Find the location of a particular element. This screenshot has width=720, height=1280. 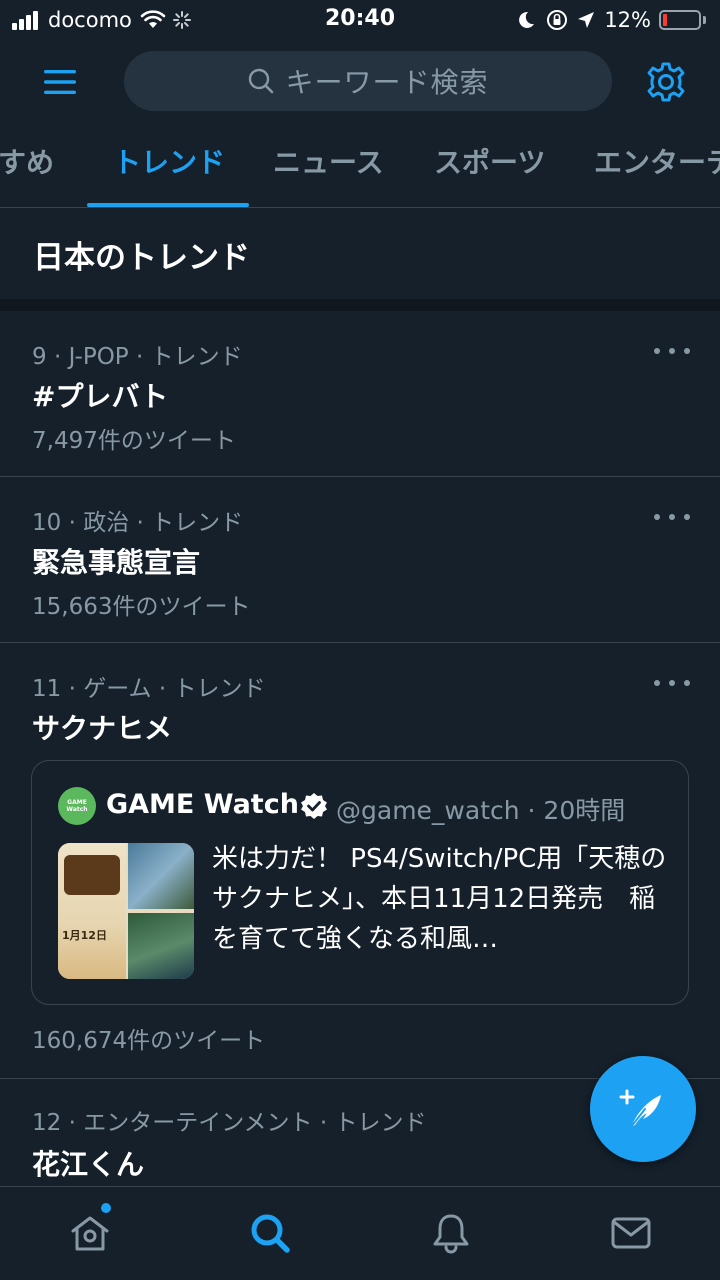

thumbnail-key-art: 1月12日 is located at coordinates (92, 911).